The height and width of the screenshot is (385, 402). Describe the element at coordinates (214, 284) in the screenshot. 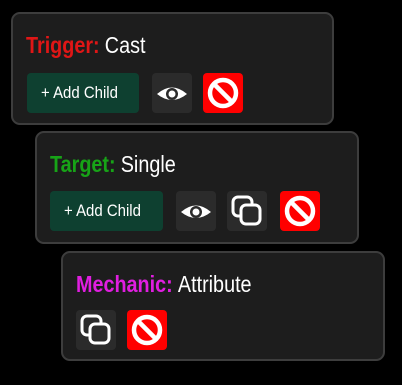

I see `node-value: Attribute` at that location.